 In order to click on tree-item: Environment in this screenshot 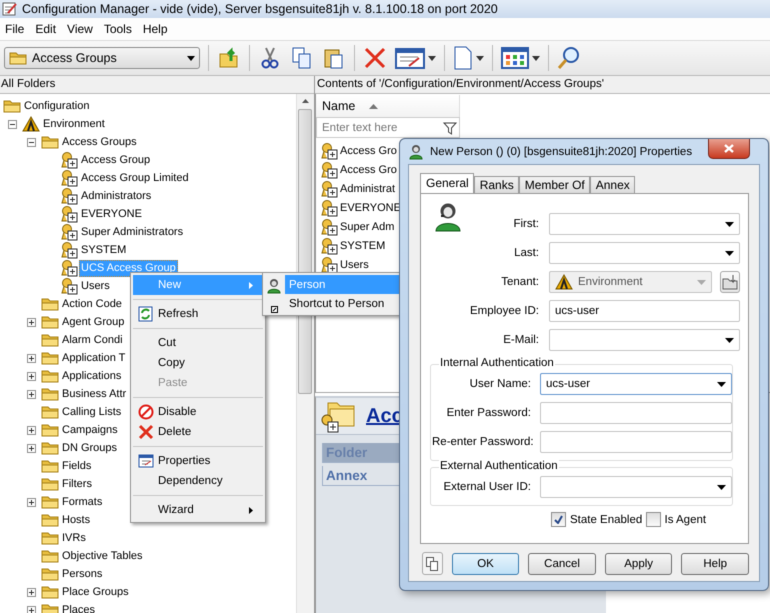, I will do `click(74, 124)`.